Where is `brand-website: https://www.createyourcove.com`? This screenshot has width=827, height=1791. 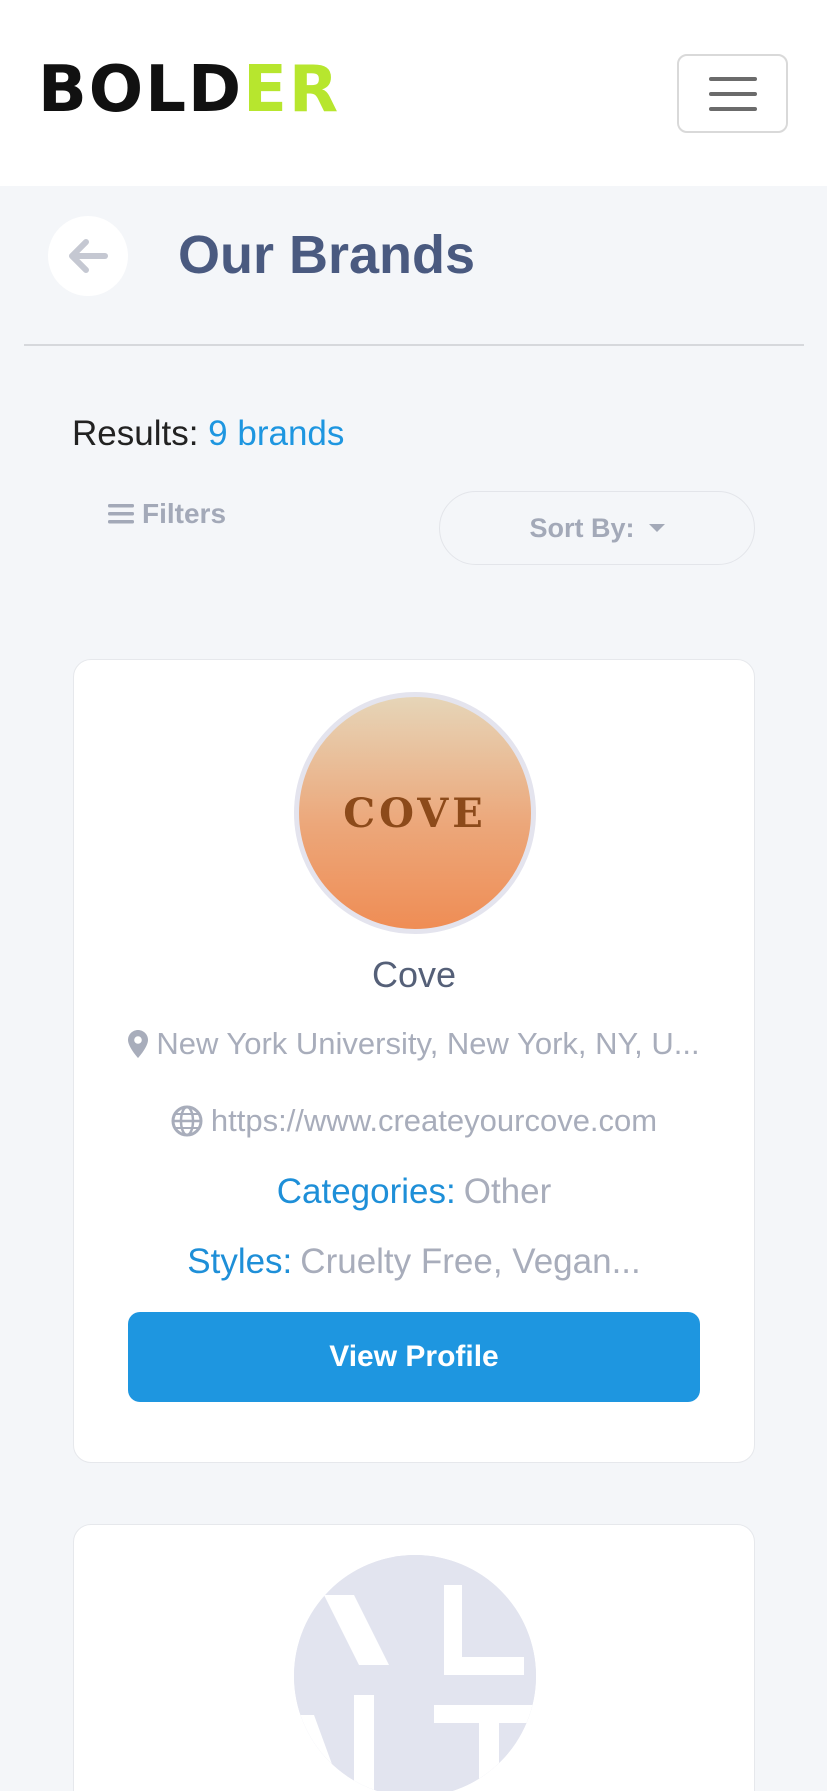
brand-website: https://www.createyourcove.com is located at coordinates (414, 1121).